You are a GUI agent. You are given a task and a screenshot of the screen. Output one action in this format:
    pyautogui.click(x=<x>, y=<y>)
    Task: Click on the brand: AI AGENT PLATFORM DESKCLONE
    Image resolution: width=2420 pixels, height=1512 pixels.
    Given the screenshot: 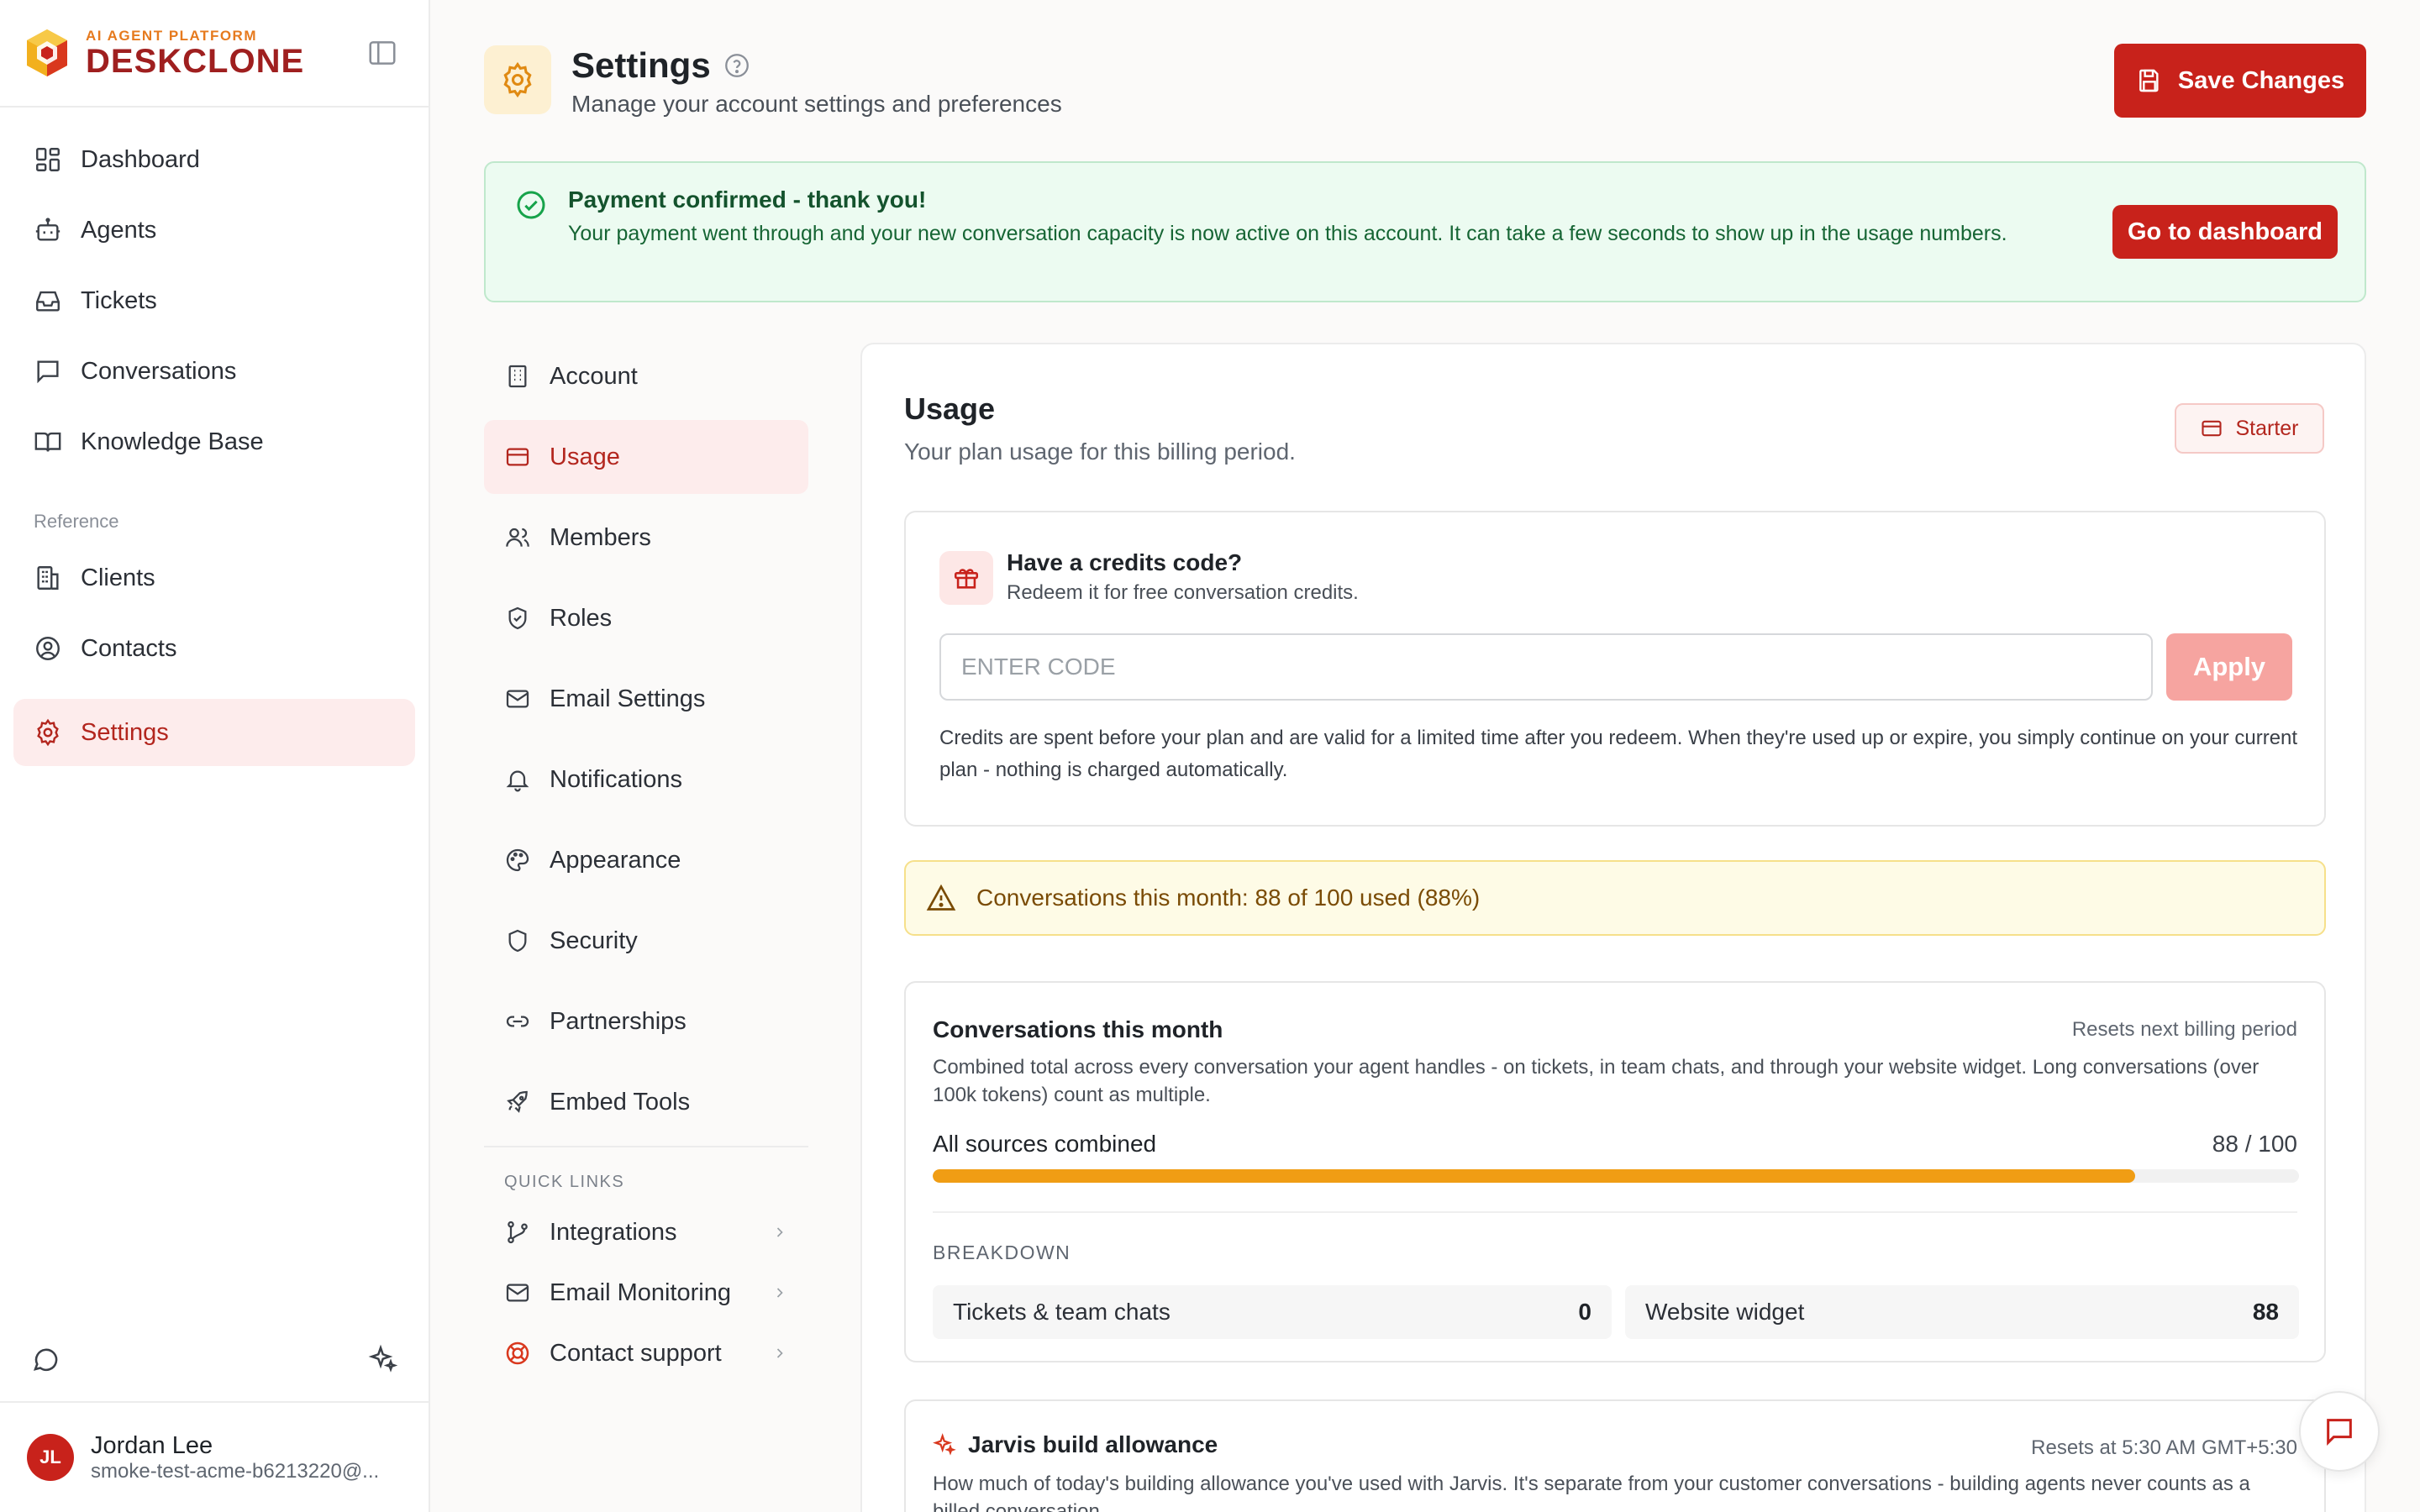 What is the action you would take?
    pyautogui.click(x=214, y=54)
    